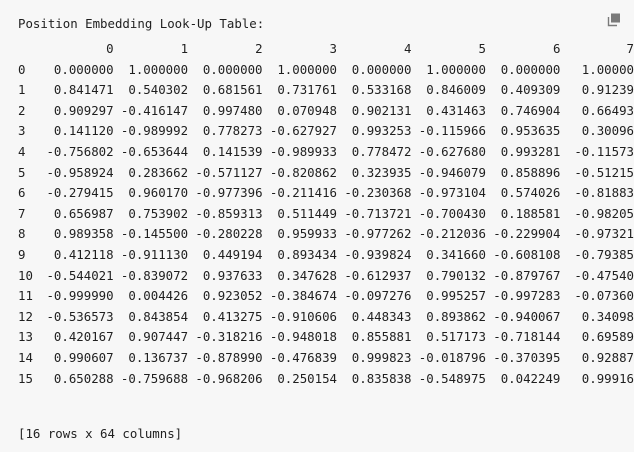 The image size is (634, 452). What do you see at coordinates (307, 69) in the screenshot?
I see `table-cell: 1.000000` at bounding box center [307, 69].